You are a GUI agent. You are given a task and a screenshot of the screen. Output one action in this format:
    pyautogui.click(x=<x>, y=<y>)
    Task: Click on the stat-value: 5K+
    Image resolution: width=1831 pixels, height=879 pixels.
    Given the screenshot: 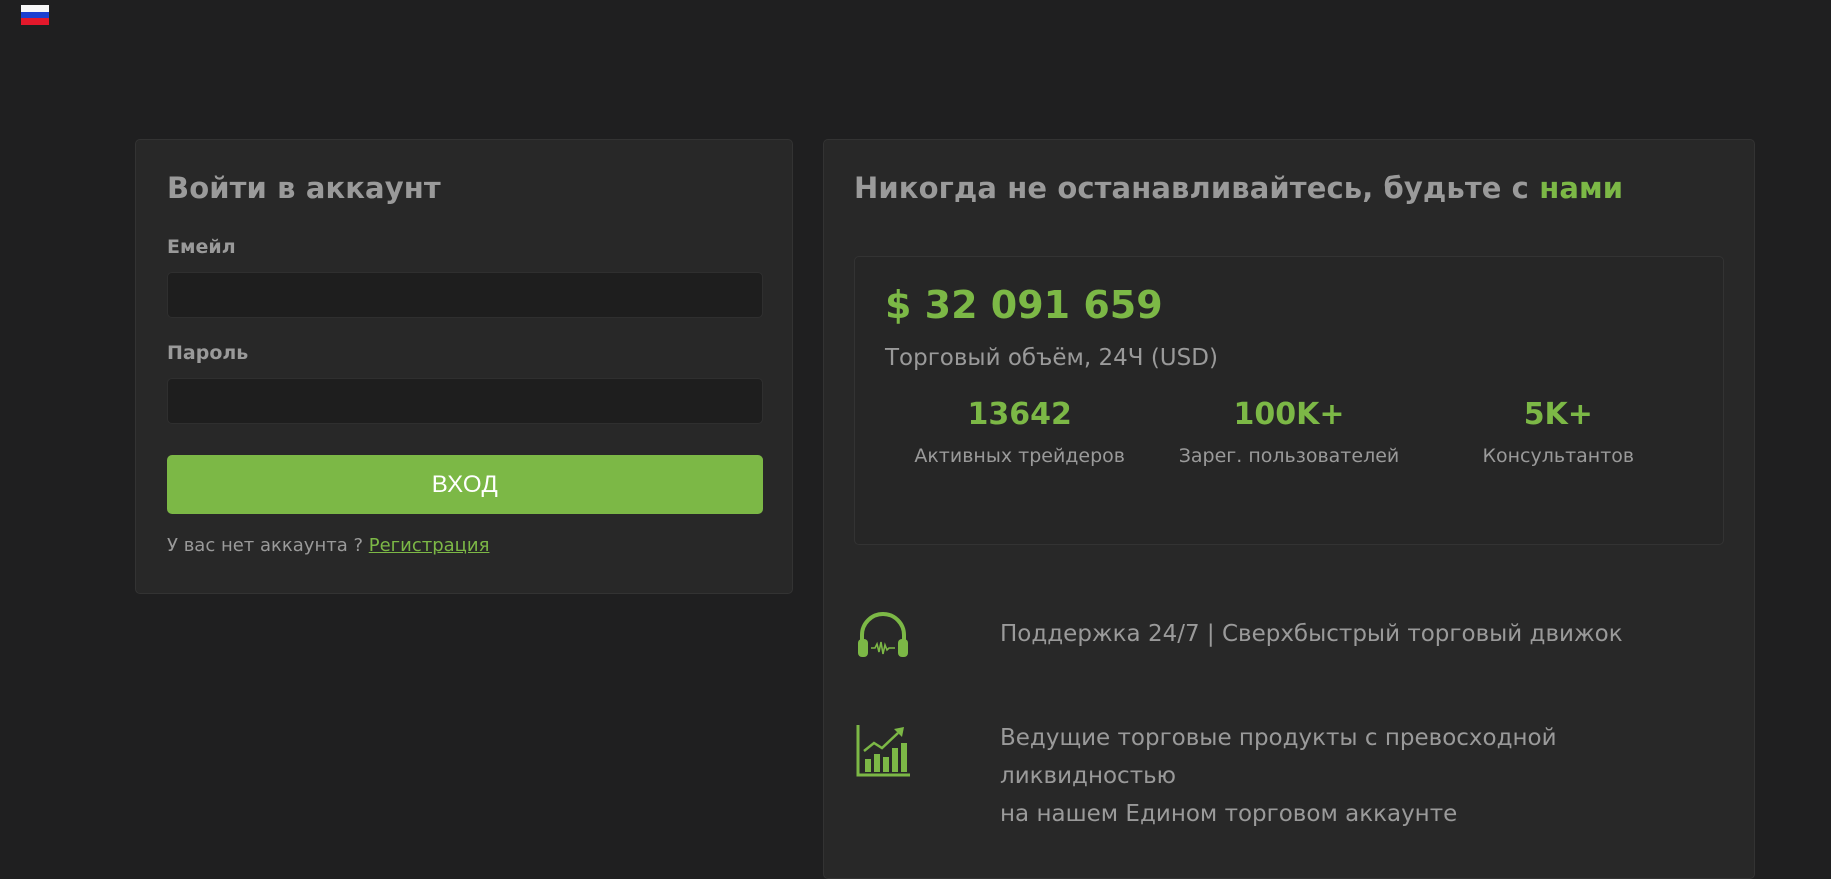 What is the action you would take?
    pyautogui.click(x=1558, y=414)
    